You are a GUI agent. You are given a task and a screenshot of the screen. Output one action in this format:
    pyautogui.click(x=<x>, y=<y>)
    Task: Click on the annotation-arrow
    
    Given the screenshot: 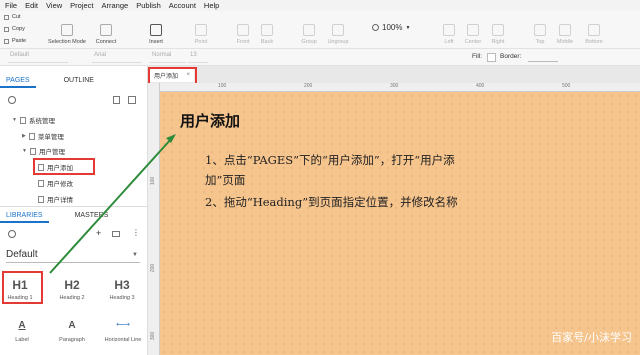 What is the action you would take?
    pyautogui.click(x=112, y=204)
    